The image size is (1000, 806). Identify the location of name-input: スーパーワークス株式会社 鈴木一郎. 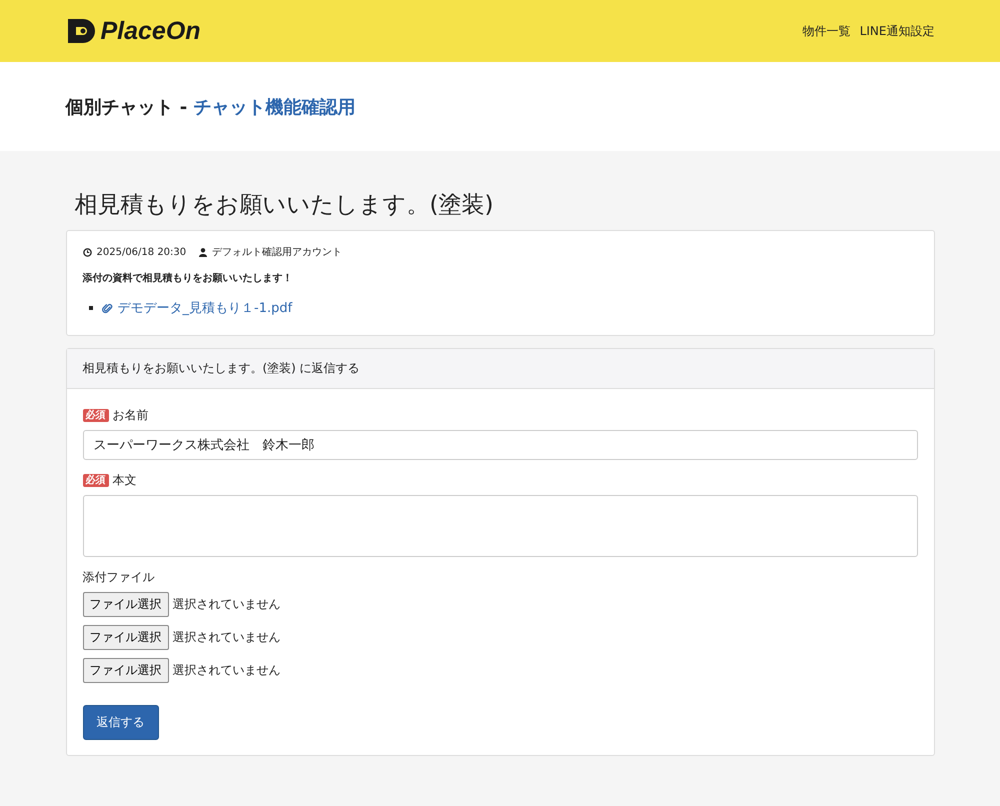
(500, 445).